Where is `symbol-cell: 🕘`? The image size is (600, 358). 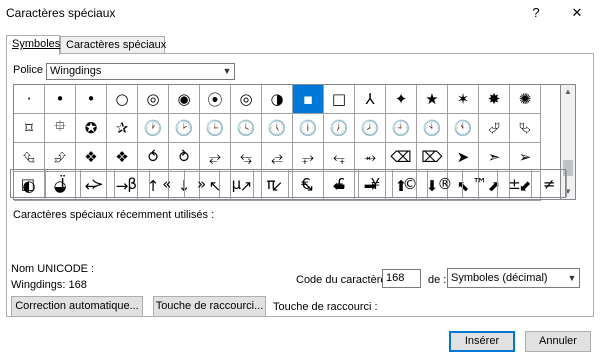 symbol-cell: 🕘 is located at coordinates (401, 128).